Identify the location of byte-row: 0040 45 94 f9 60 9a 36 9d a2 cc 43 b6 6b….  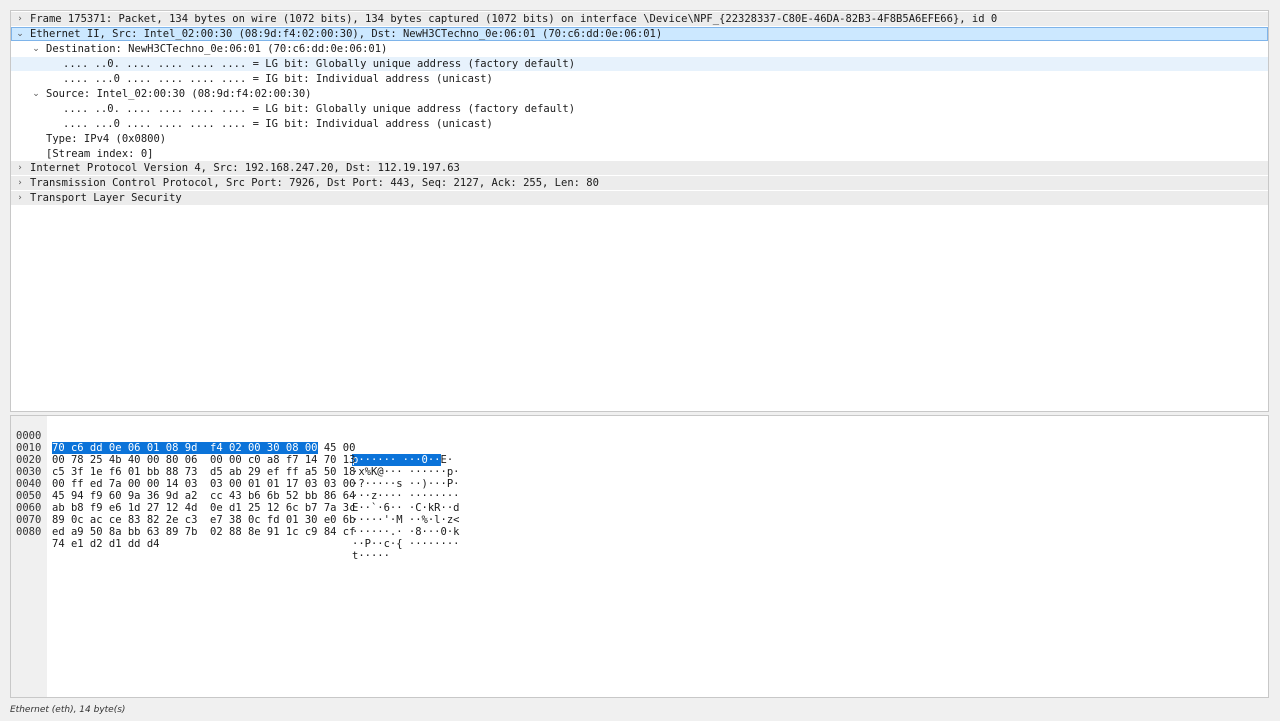
(639, 490).